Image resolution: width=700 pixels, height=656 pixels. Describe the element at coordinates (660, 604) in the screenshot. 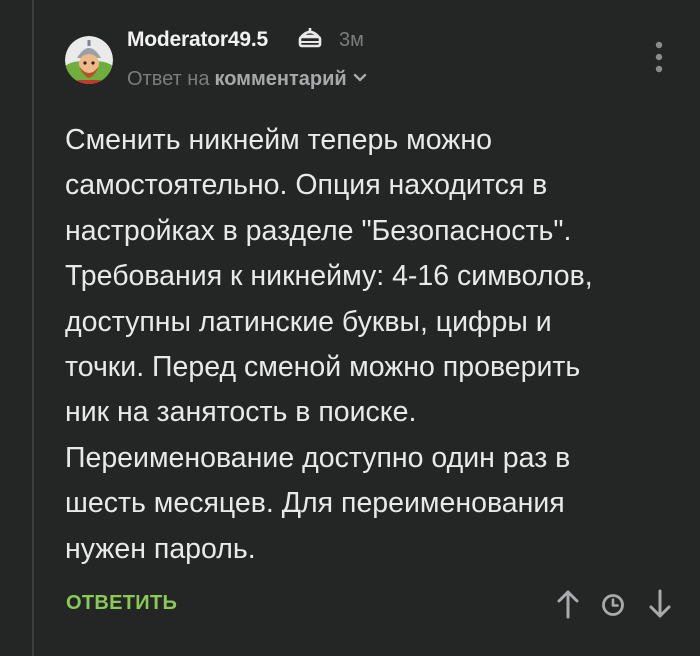

I see `arrow-down-icon` at that location.